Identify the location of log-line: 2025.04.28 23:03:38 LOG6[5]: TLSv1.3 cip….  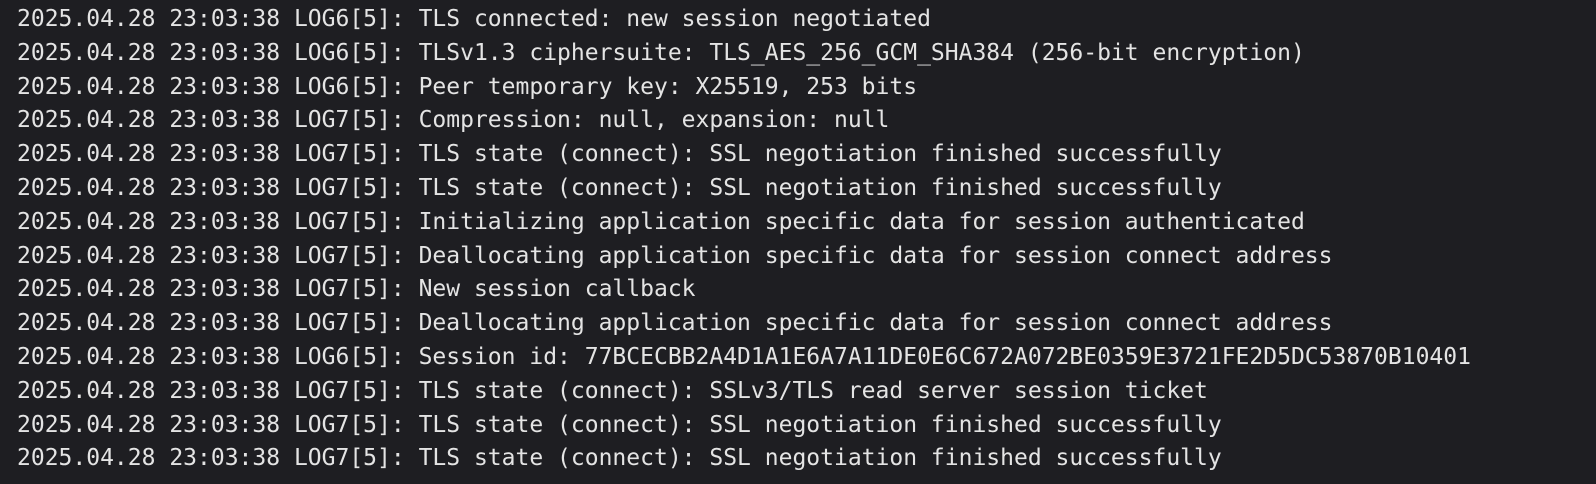
(661, 52).